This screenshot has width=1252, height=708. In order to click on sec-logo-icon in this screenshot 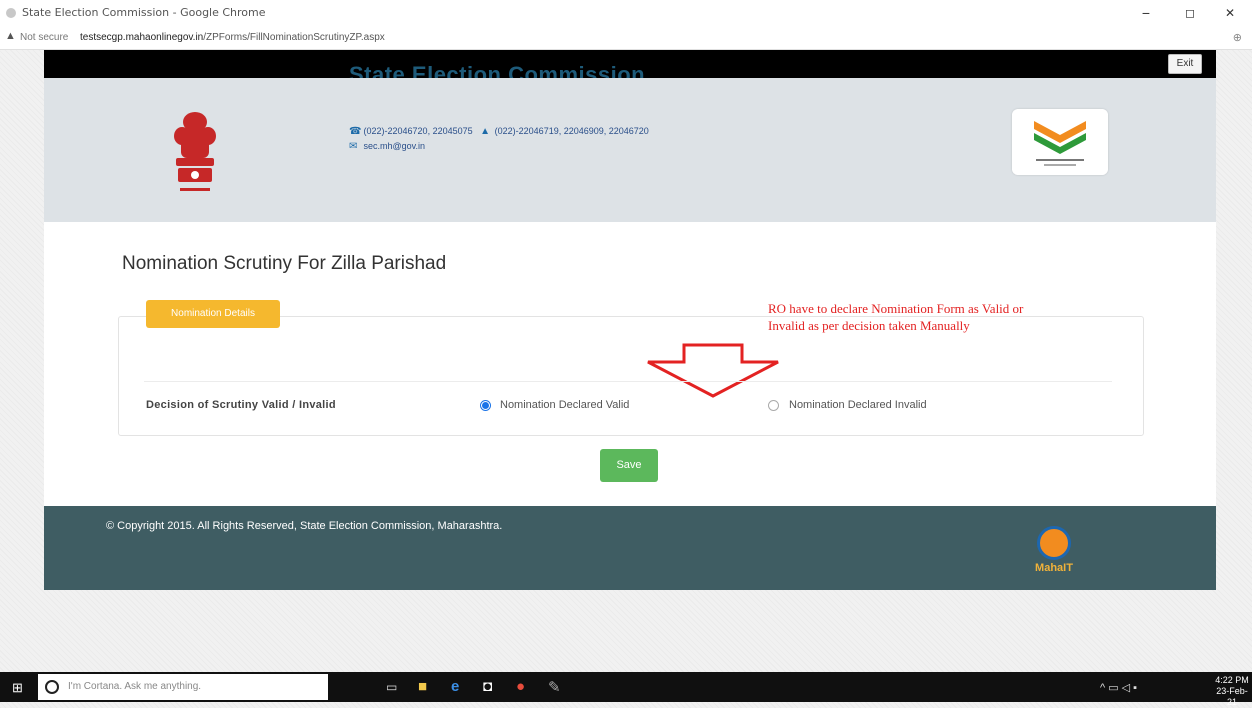, I will do `click(1060, 142)`.